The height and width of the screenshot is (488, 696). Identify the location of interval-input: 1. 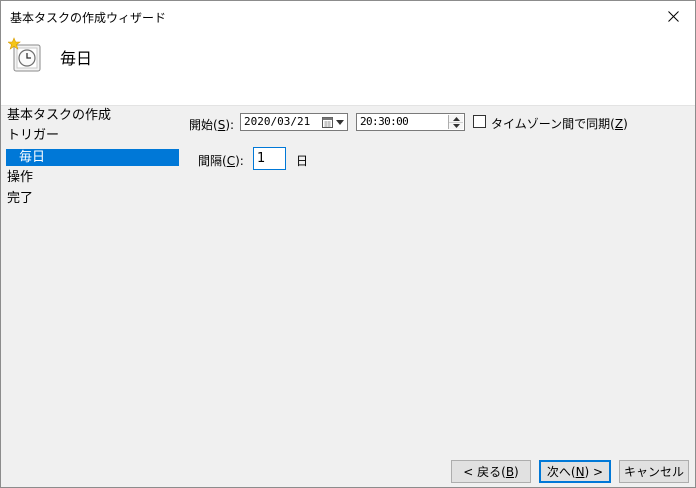
(269, 158).